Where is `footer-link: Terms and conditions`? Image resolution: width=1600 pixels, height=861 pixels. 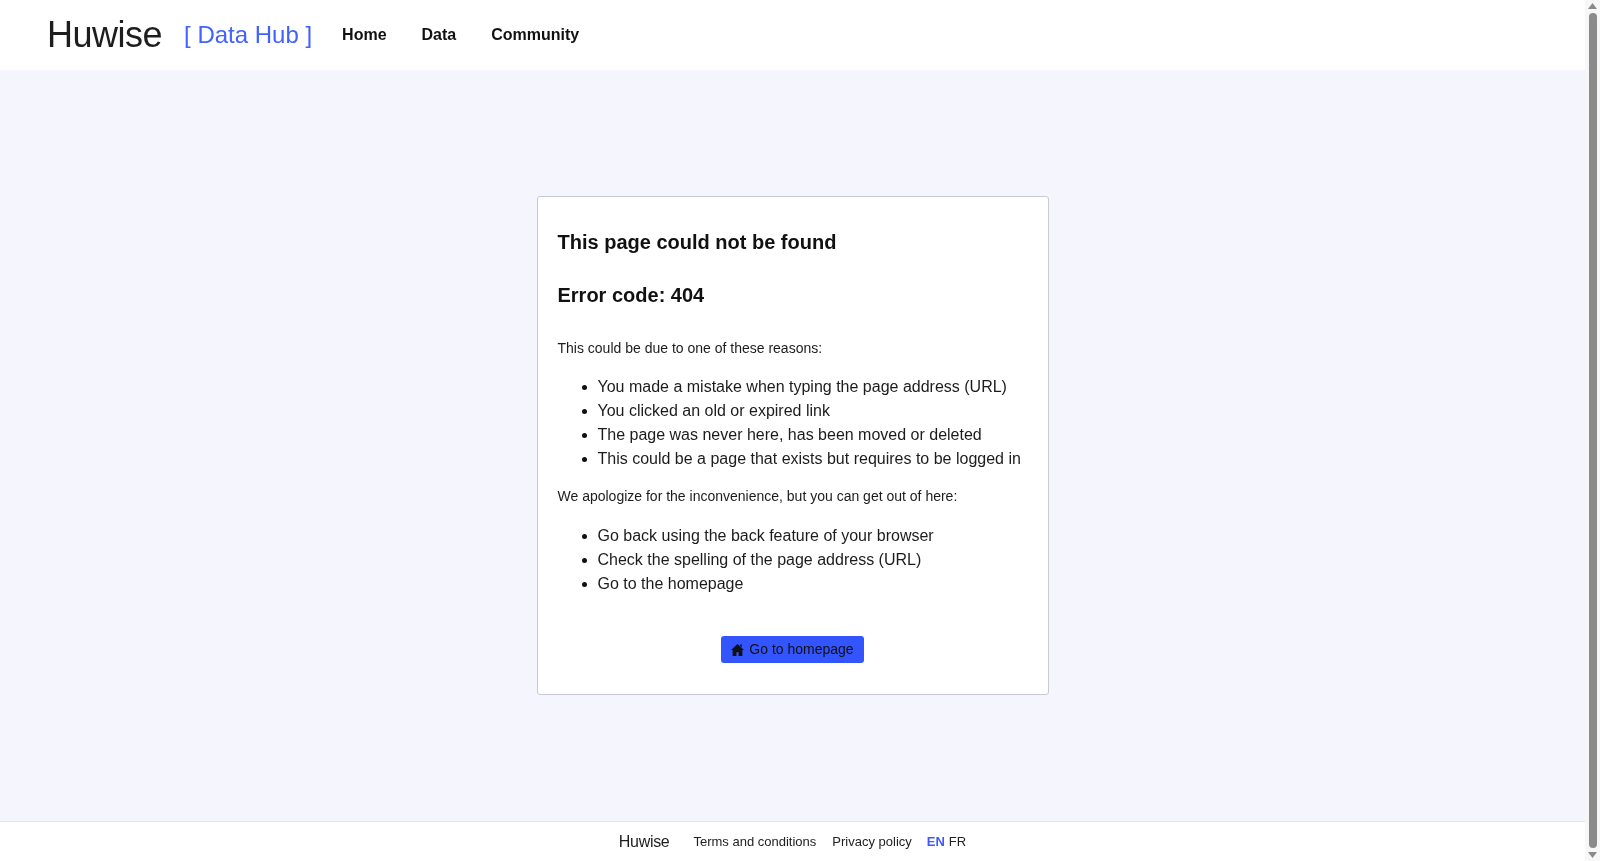
footer-link: Terms and conditions is located at coordinates (755, 841).